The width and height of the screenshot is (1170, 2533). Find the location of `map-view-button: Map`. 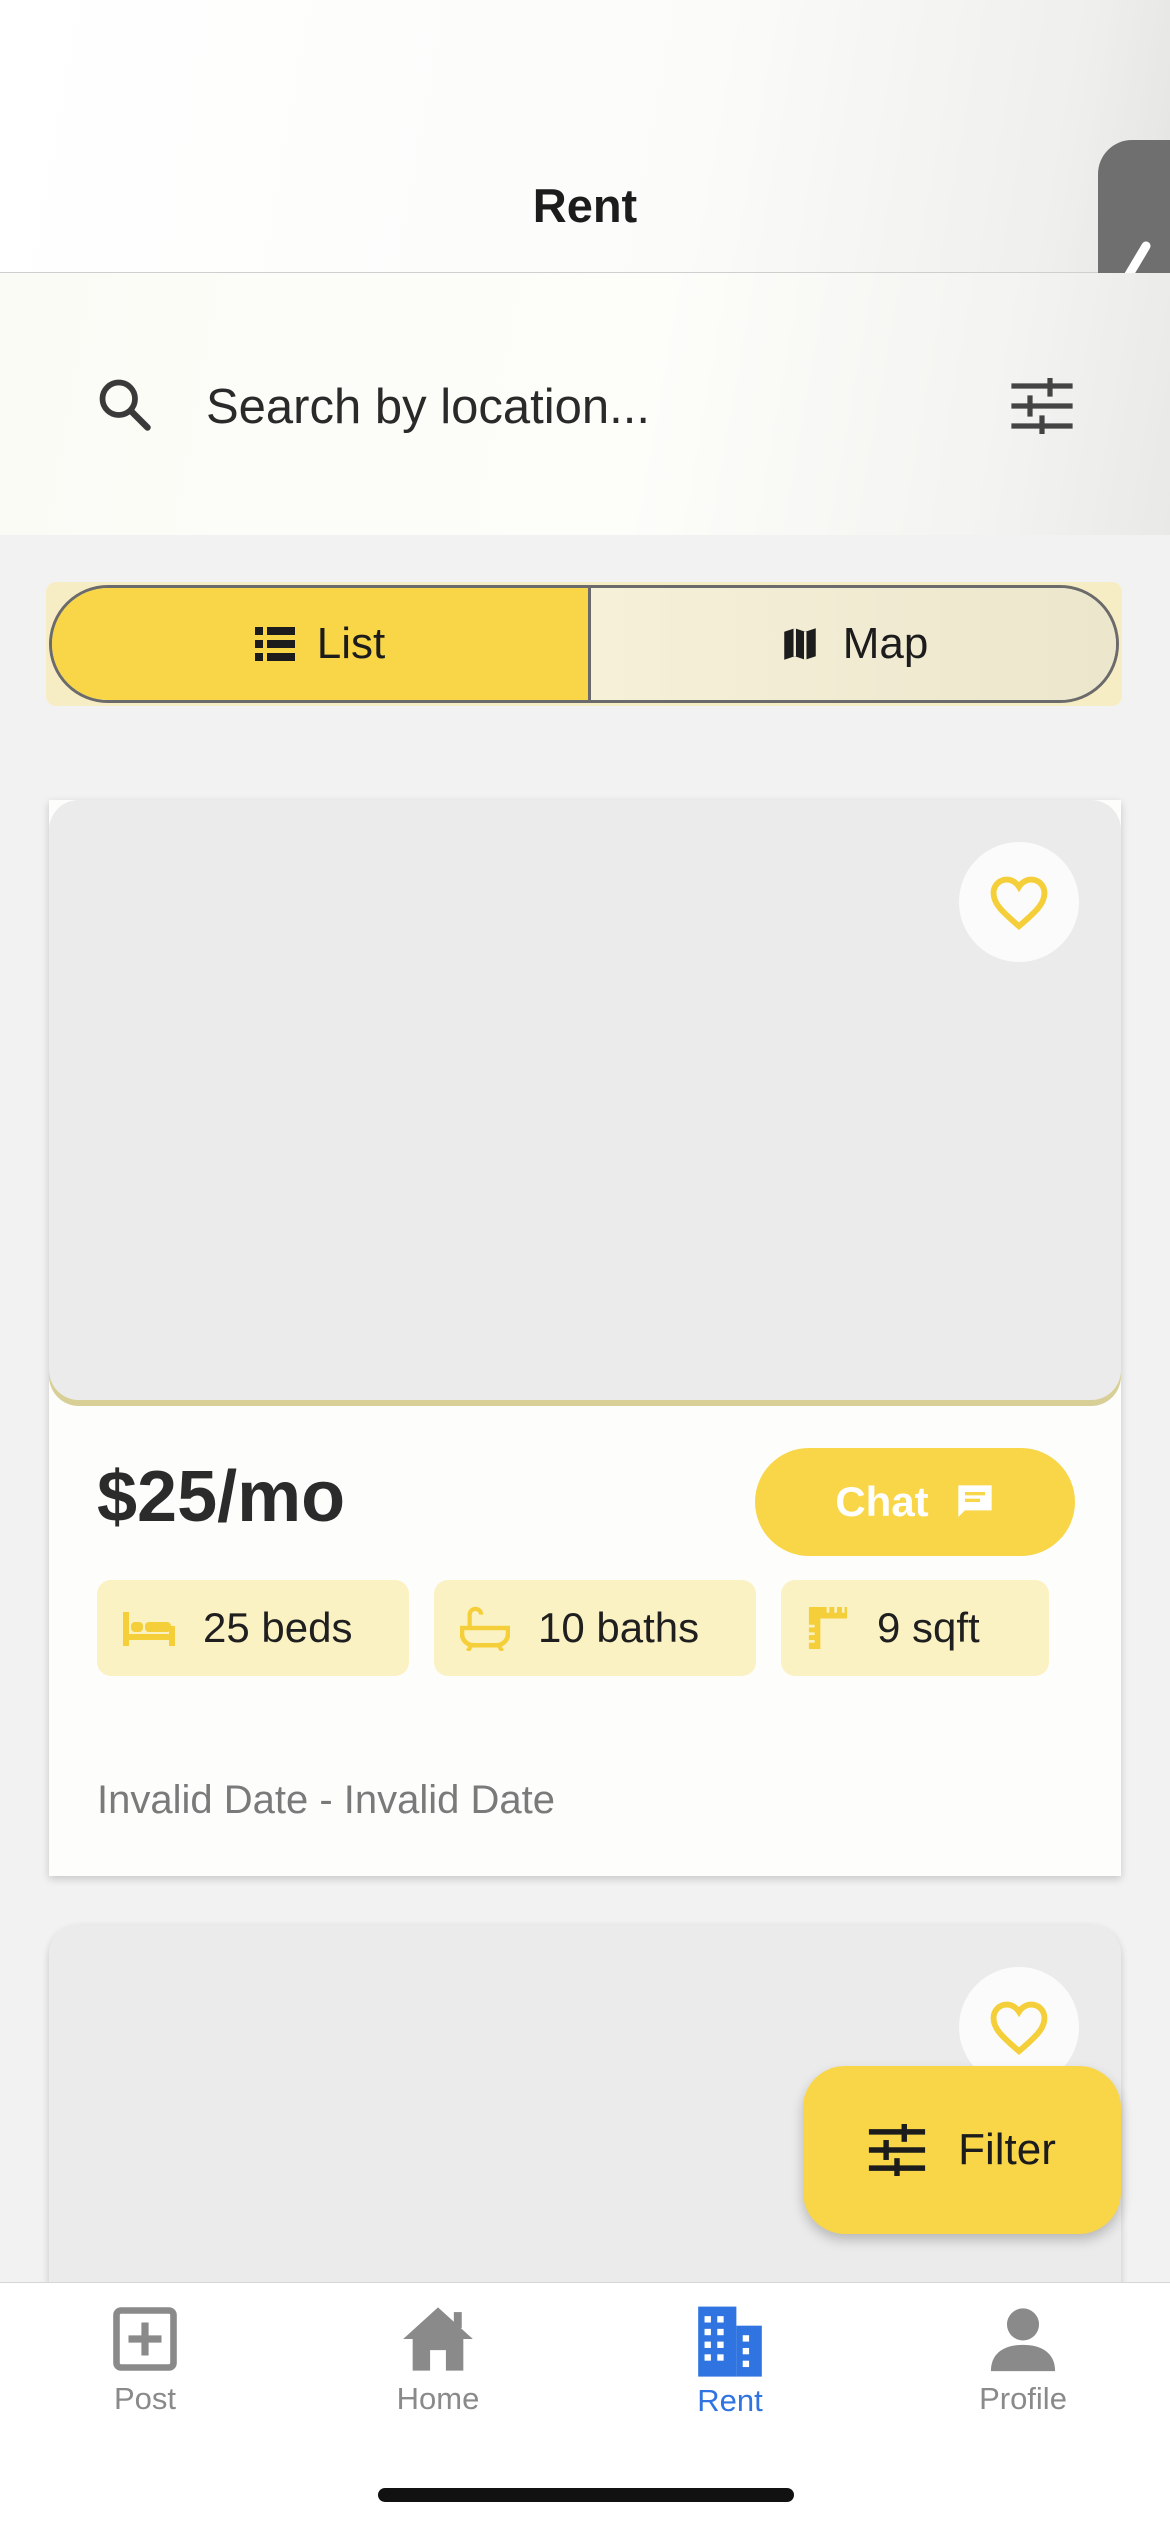

map-view-button: Map is located at coordinates (853, 644).